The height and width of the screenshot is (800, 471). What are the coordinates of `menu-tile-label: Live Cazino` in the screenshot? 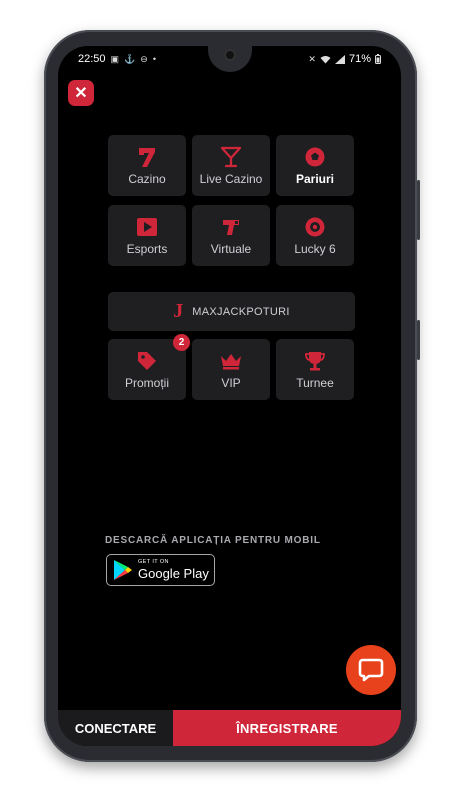 It's located at (231, 178).